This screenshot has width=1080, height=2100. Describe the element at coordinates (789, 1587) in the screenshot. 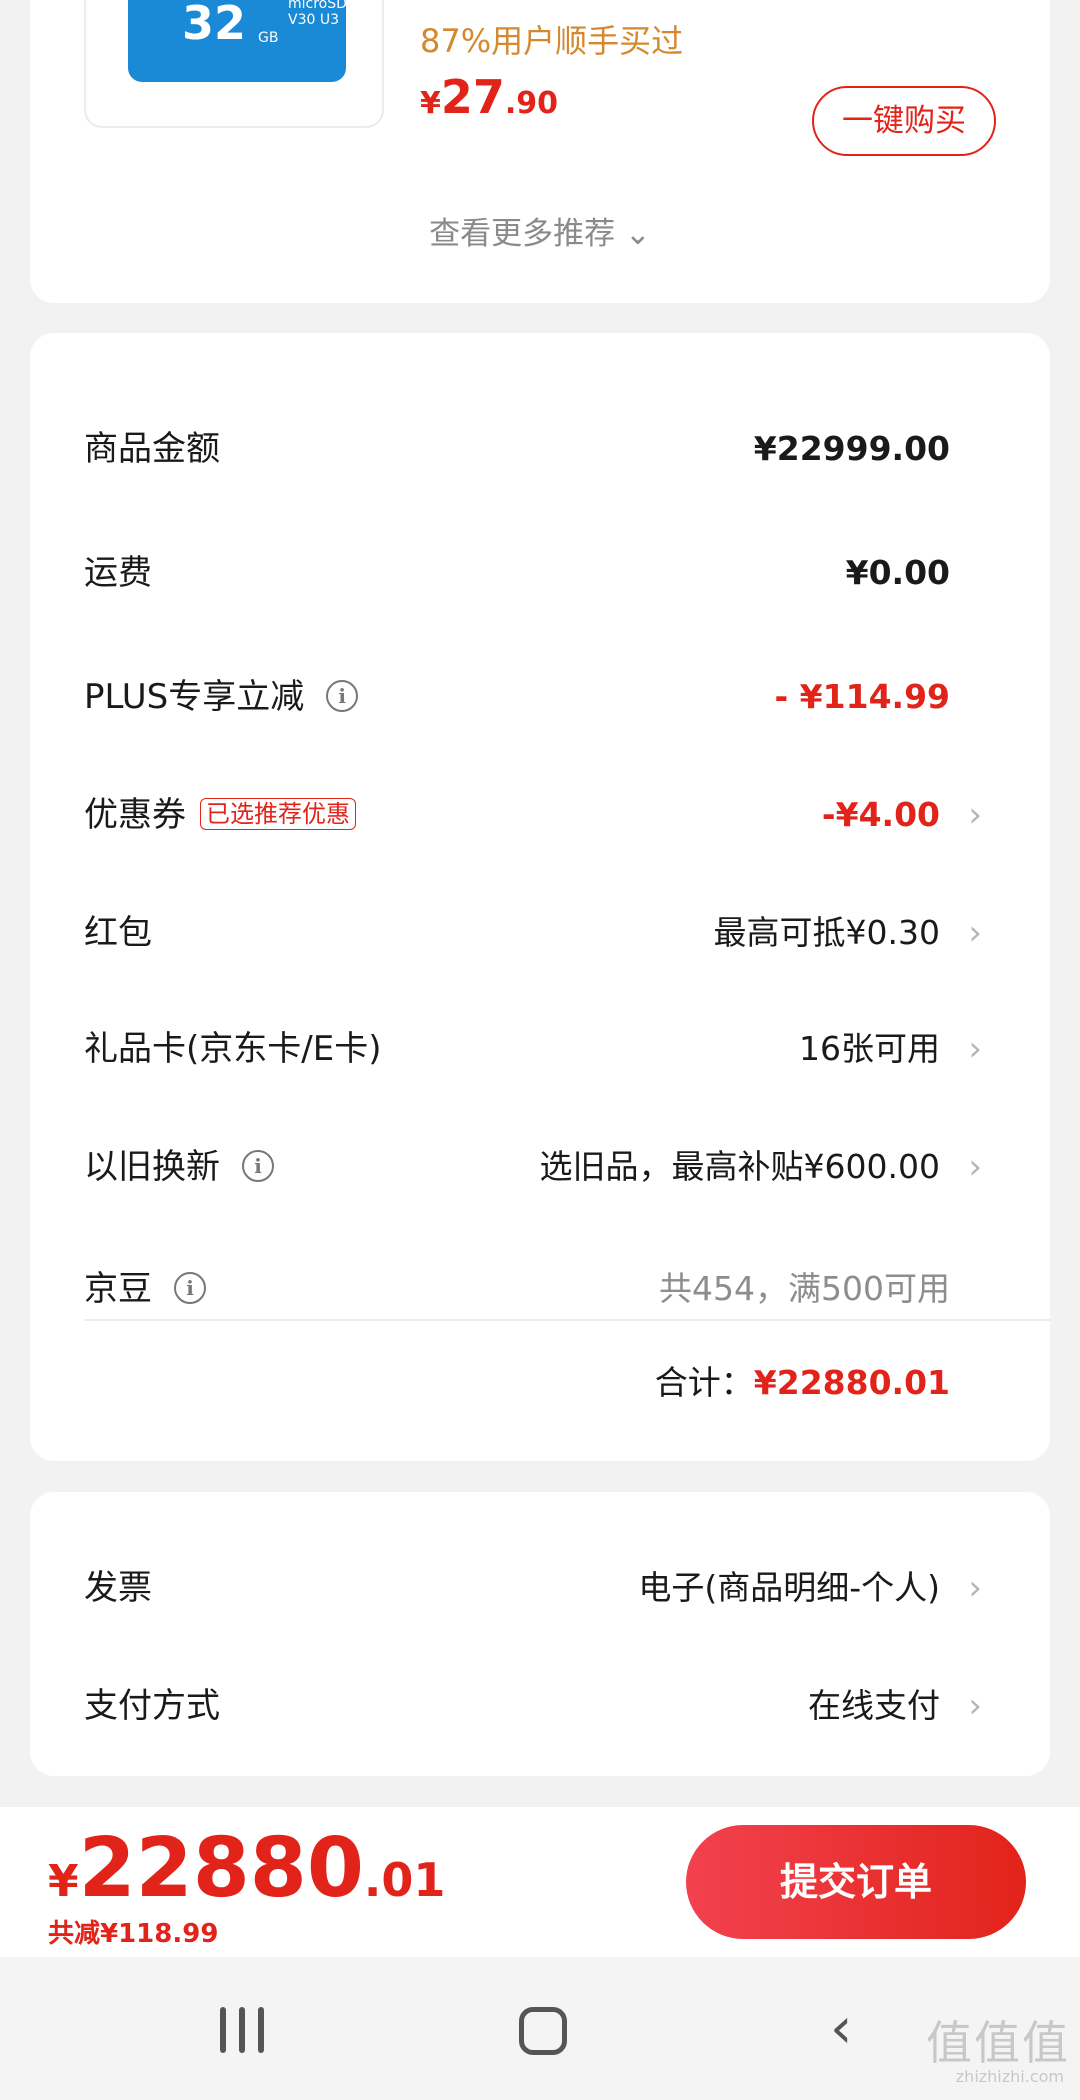

I see `row-value: 电子(商品明细-个人)` at that location.